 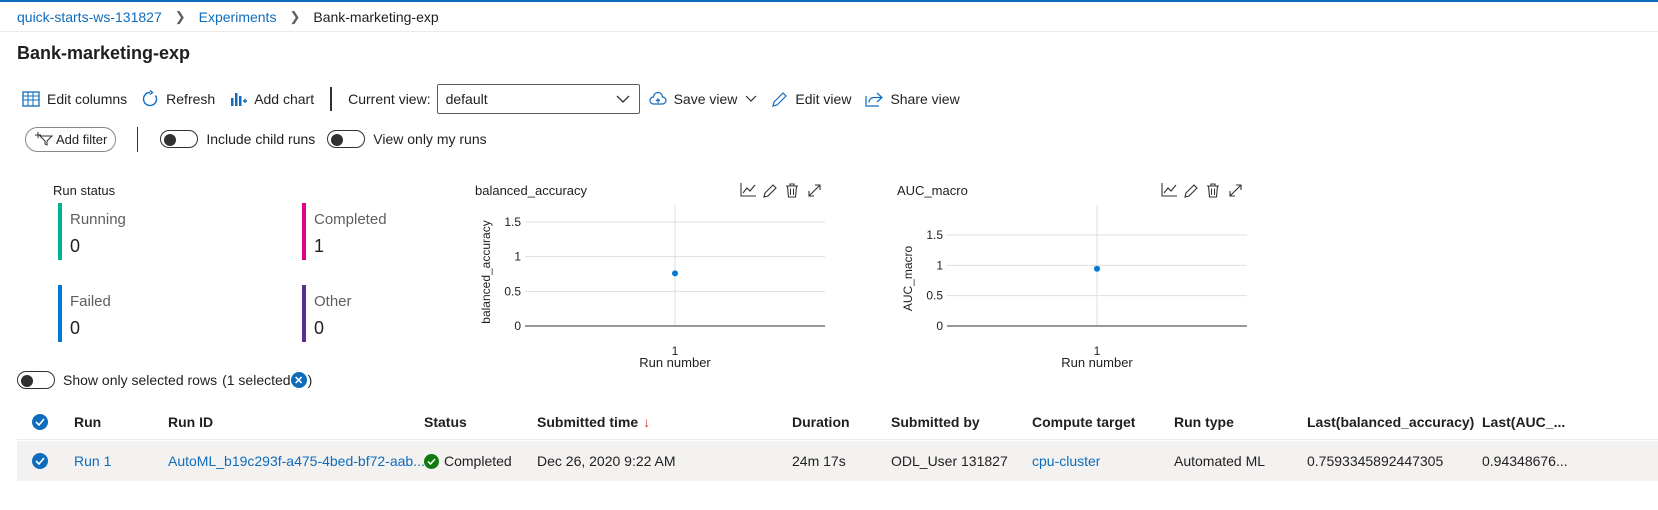 I want to click on status-text: Completed, so click(x=478, y=461).